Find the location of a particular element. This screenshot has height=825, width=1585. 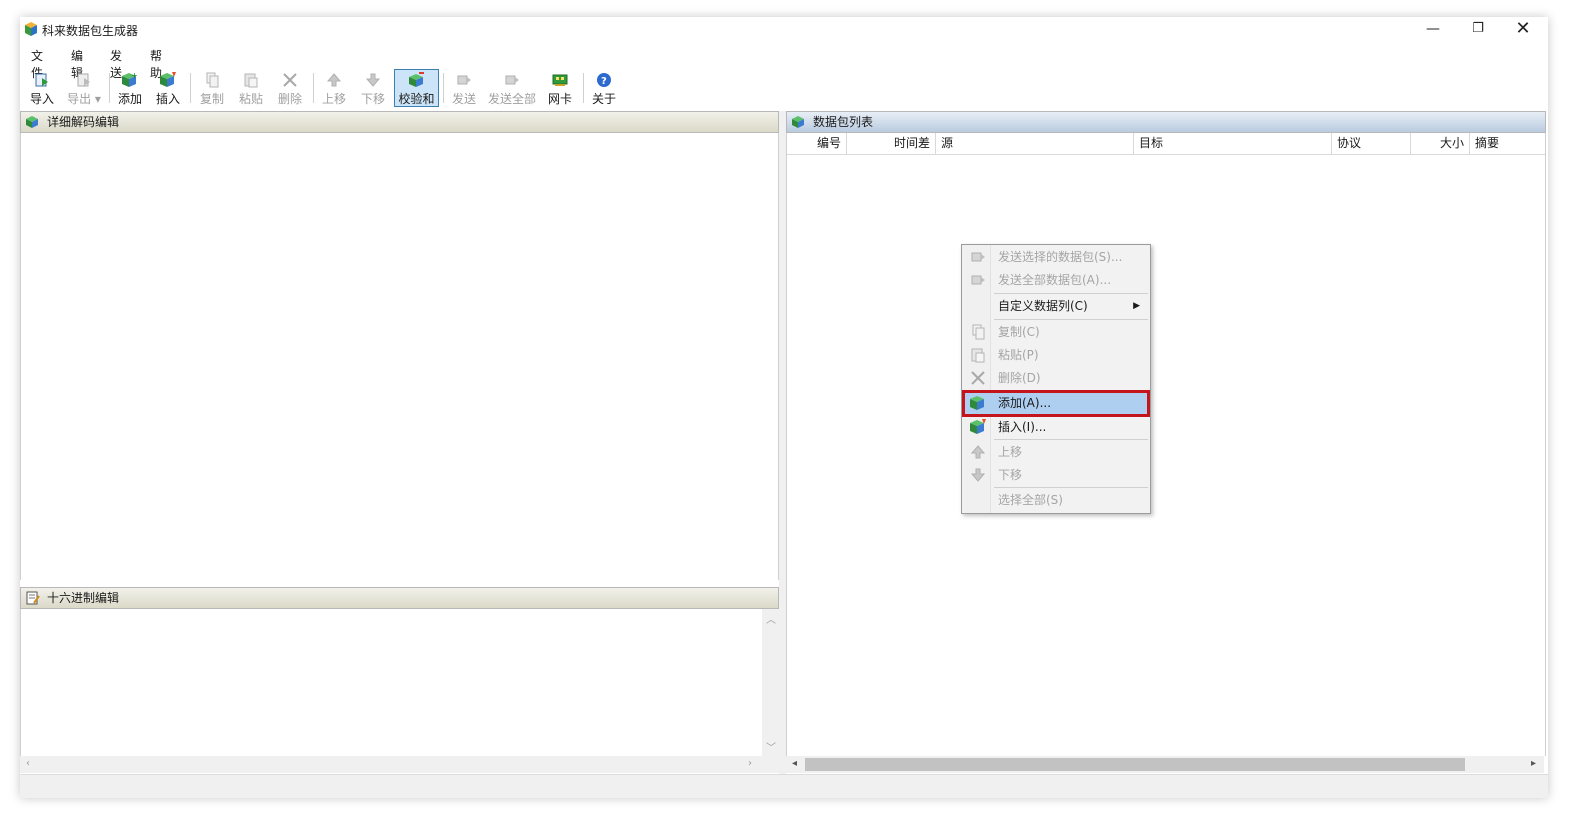

send-button: 发送 is located at coordinates (464, 89).